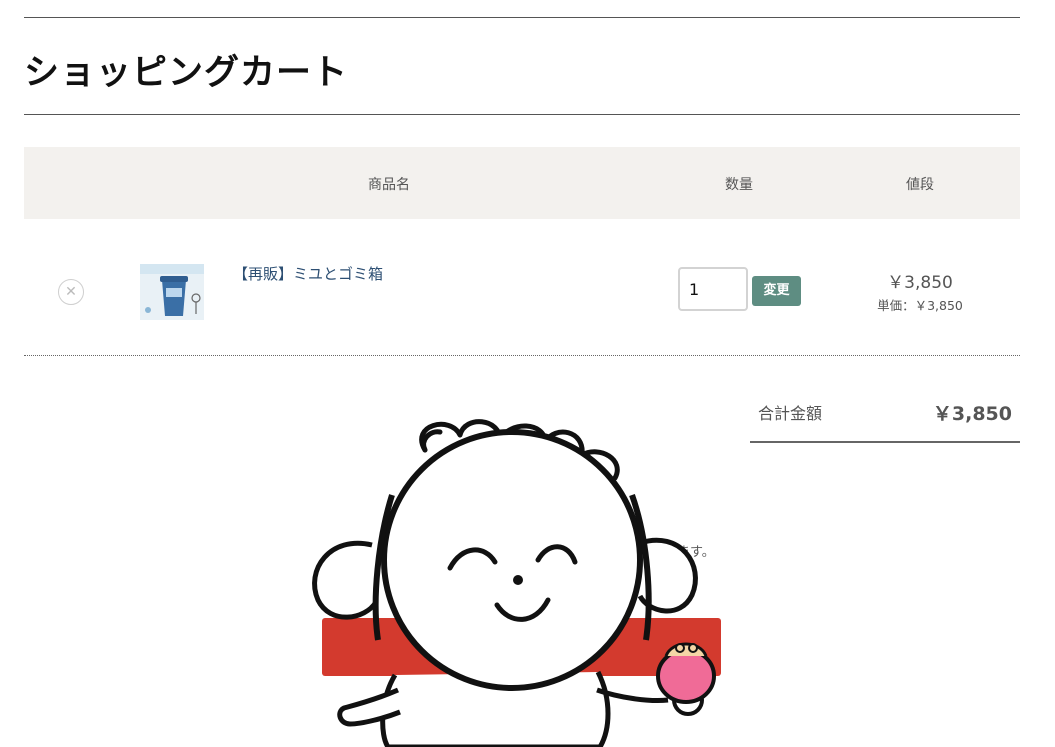  I want to click on row-divider, so click(522, 355).